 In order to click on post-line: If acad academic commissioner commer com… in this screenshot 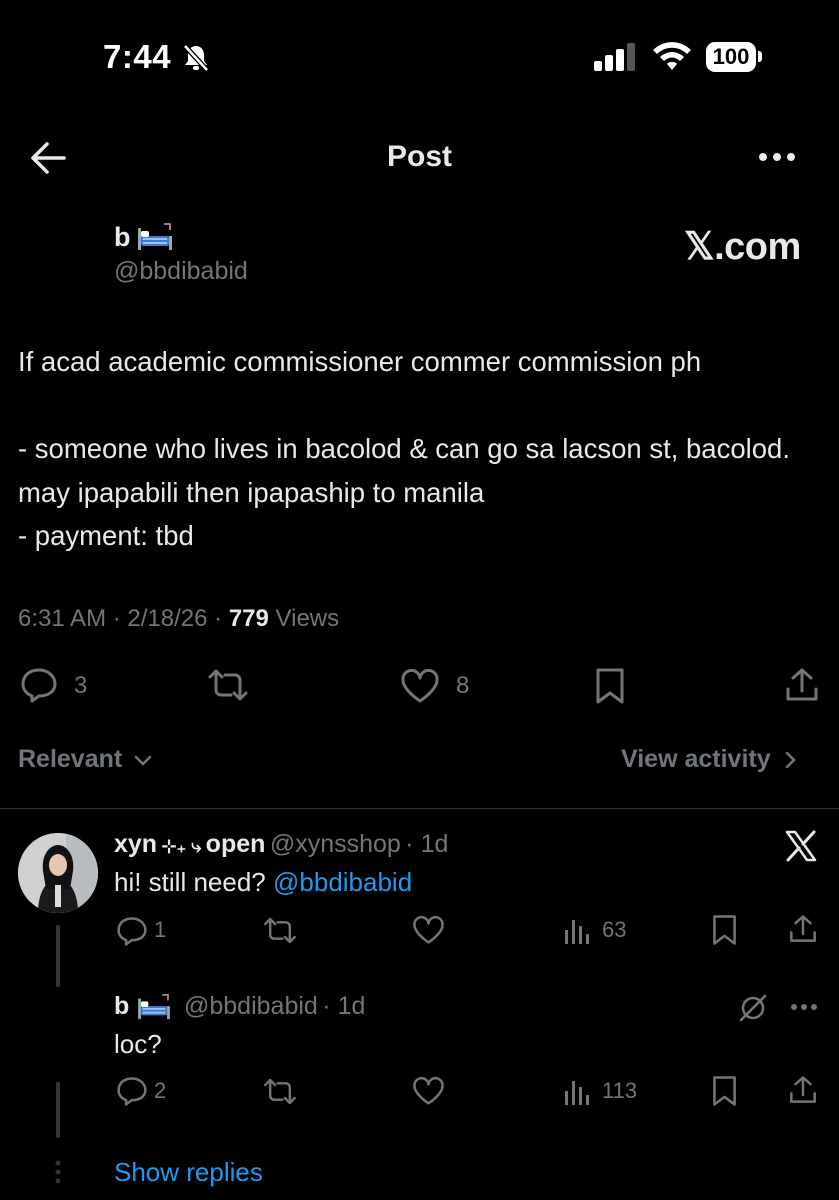, I will do `click(360, 361)`.